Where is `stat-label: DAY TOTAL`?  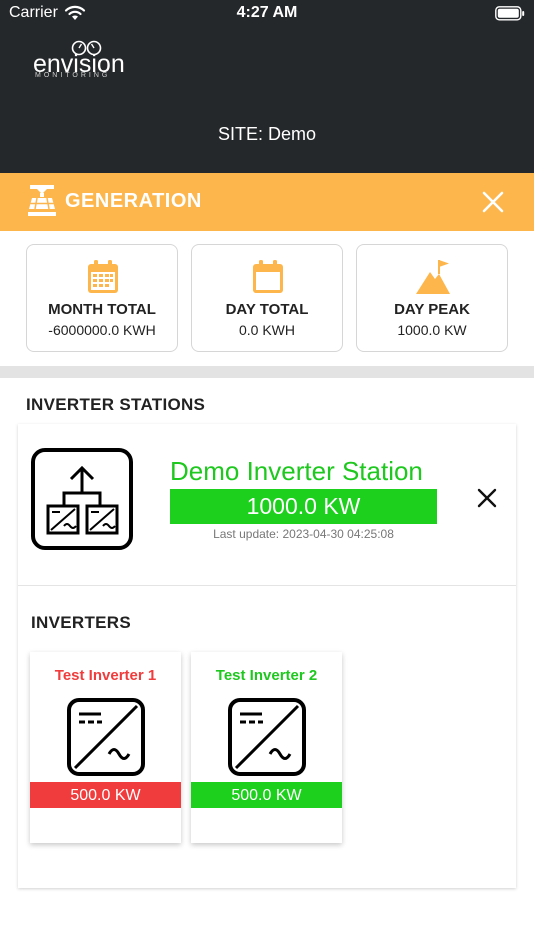 stat-label: DAY TOTAL is located at coordinates (267, 309).